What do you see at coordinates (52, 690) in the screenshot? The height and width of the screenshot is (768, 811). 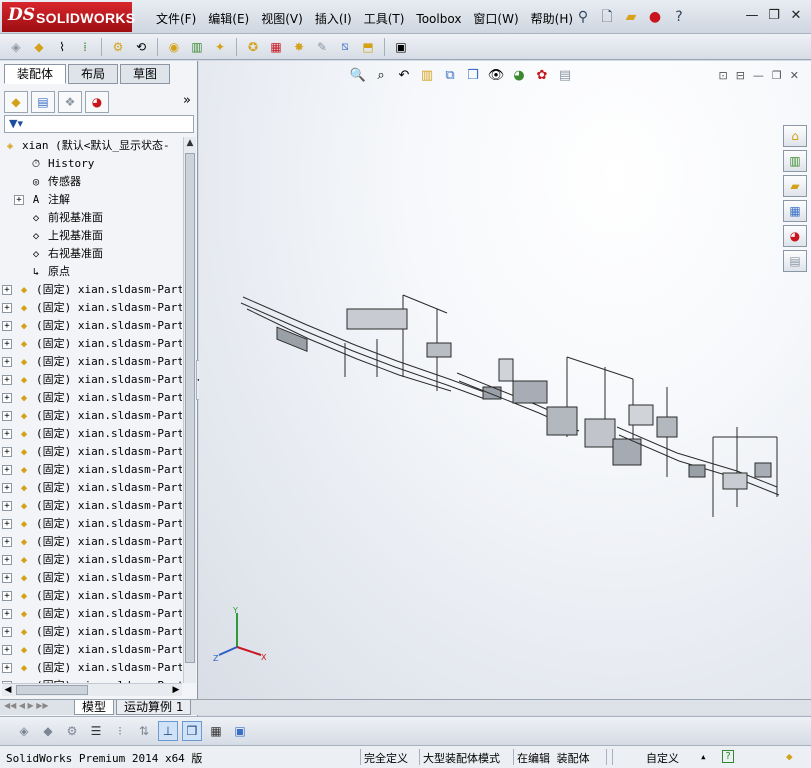 I see `scroll-thumb-h` at bounding box center [52, 690].